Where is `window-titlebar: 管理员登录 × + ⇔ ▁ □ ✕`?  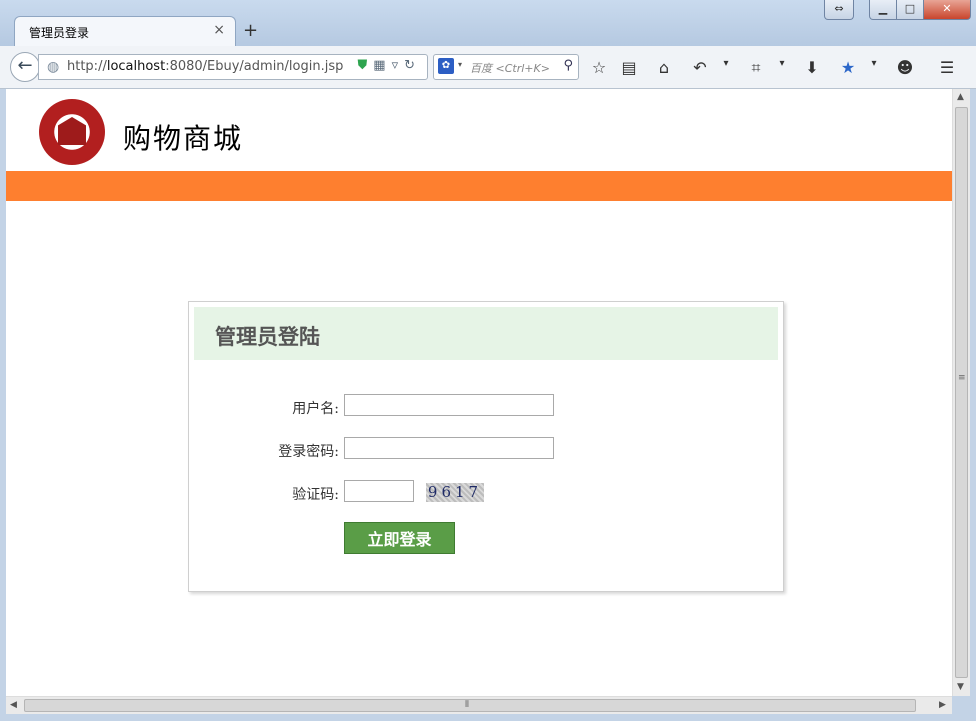
window-titlebar: 管理员登录 × + ⇔ ▁ □ ✕ is located at coordinates (488, 23).